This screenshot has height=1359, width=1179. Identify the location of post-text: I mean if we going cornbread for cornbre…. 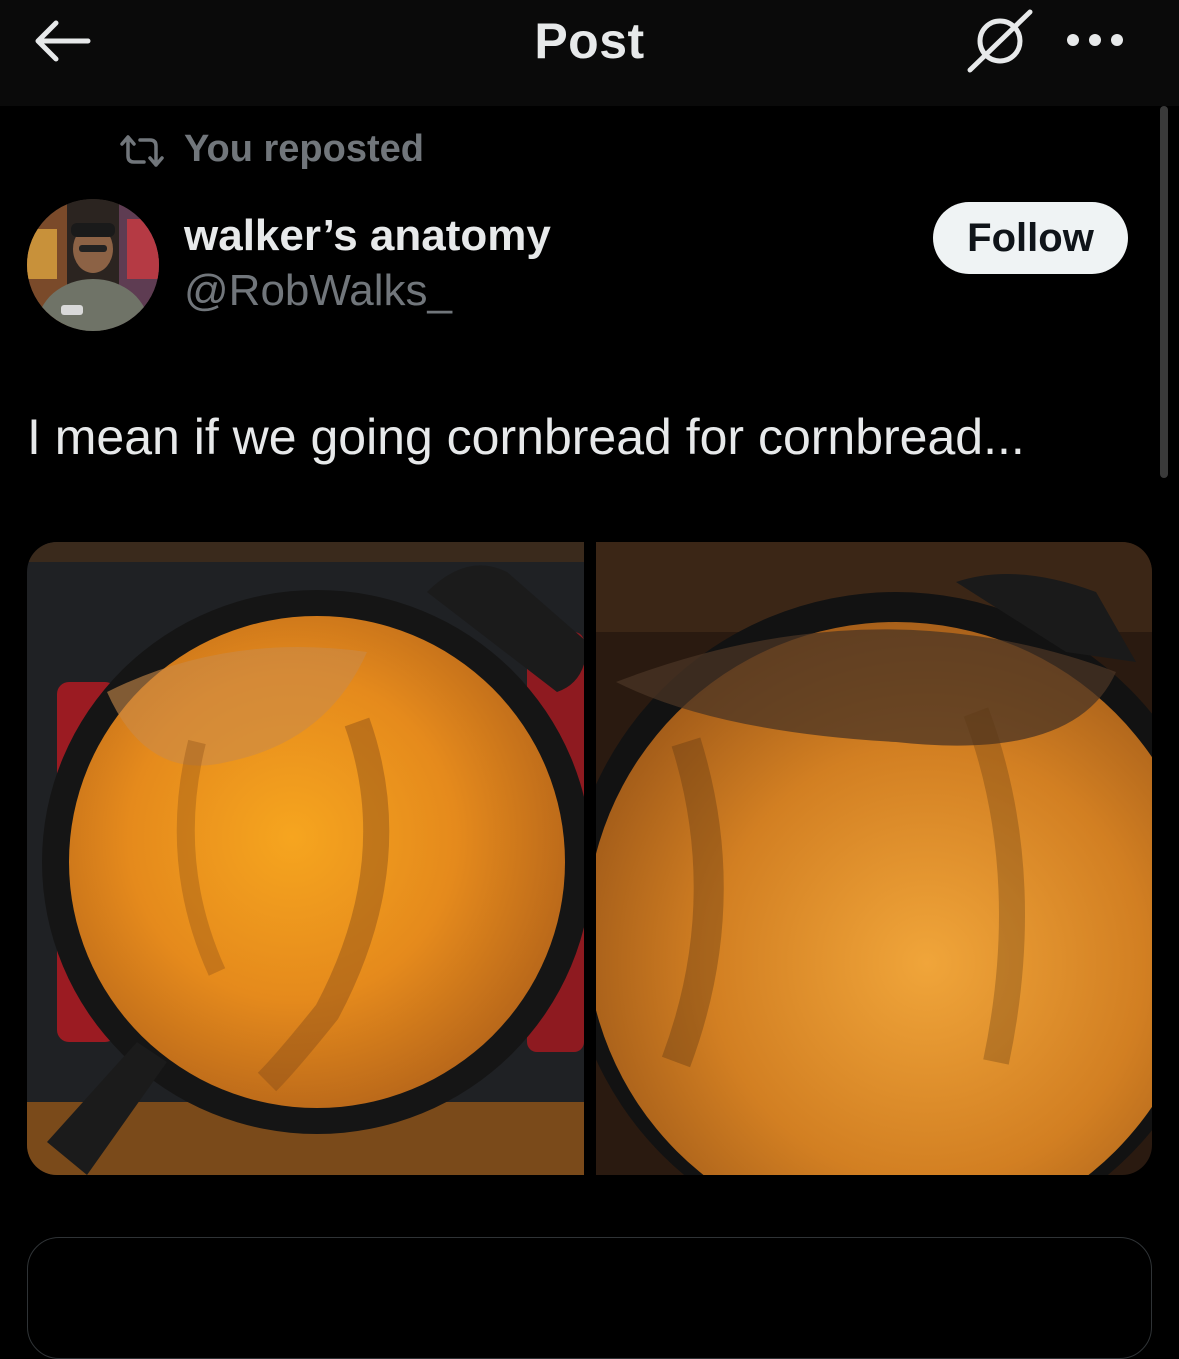
(526, 437).